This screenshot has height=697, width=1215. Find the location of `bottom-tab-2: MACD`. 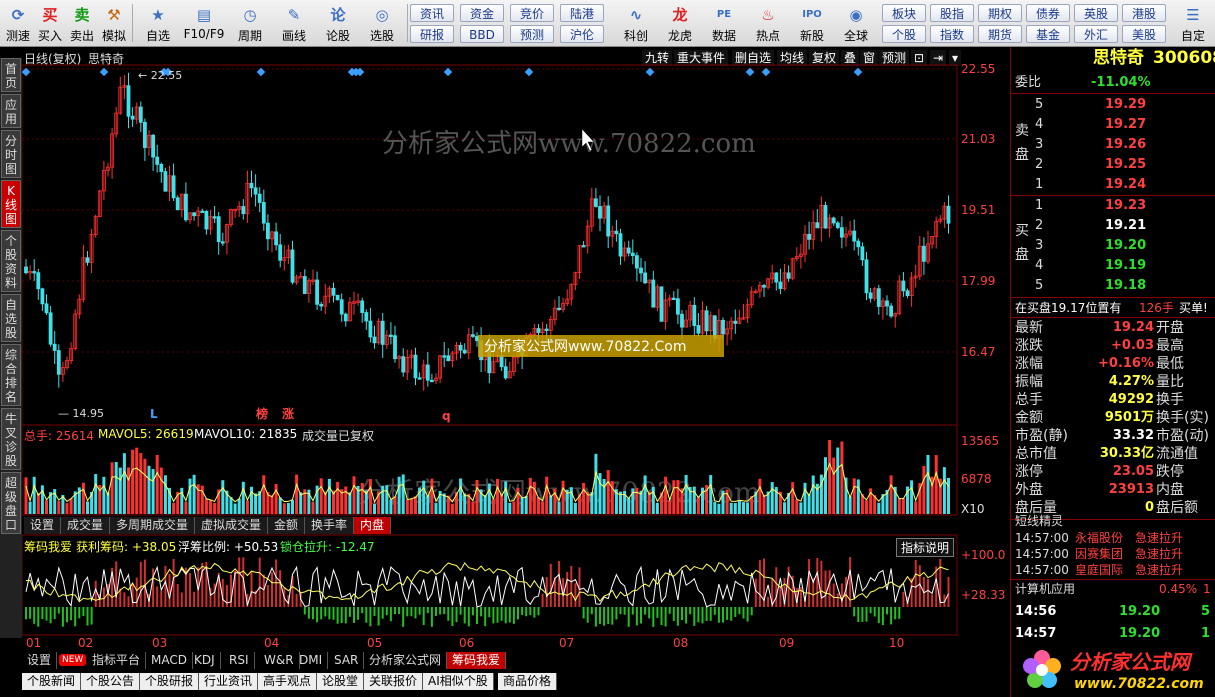

bottom-tab-2: MACD is located at coordinates (169, 660).